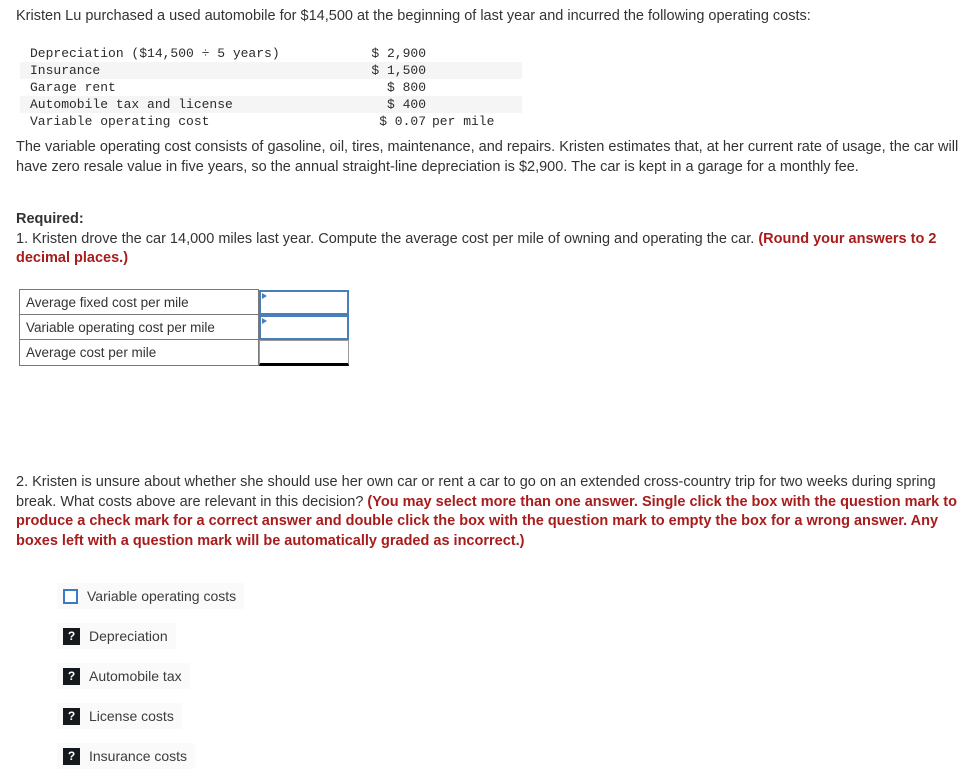 This screenshot has width=965, height=783. I want to click on list-item: ? License costs, so click(150, 723).